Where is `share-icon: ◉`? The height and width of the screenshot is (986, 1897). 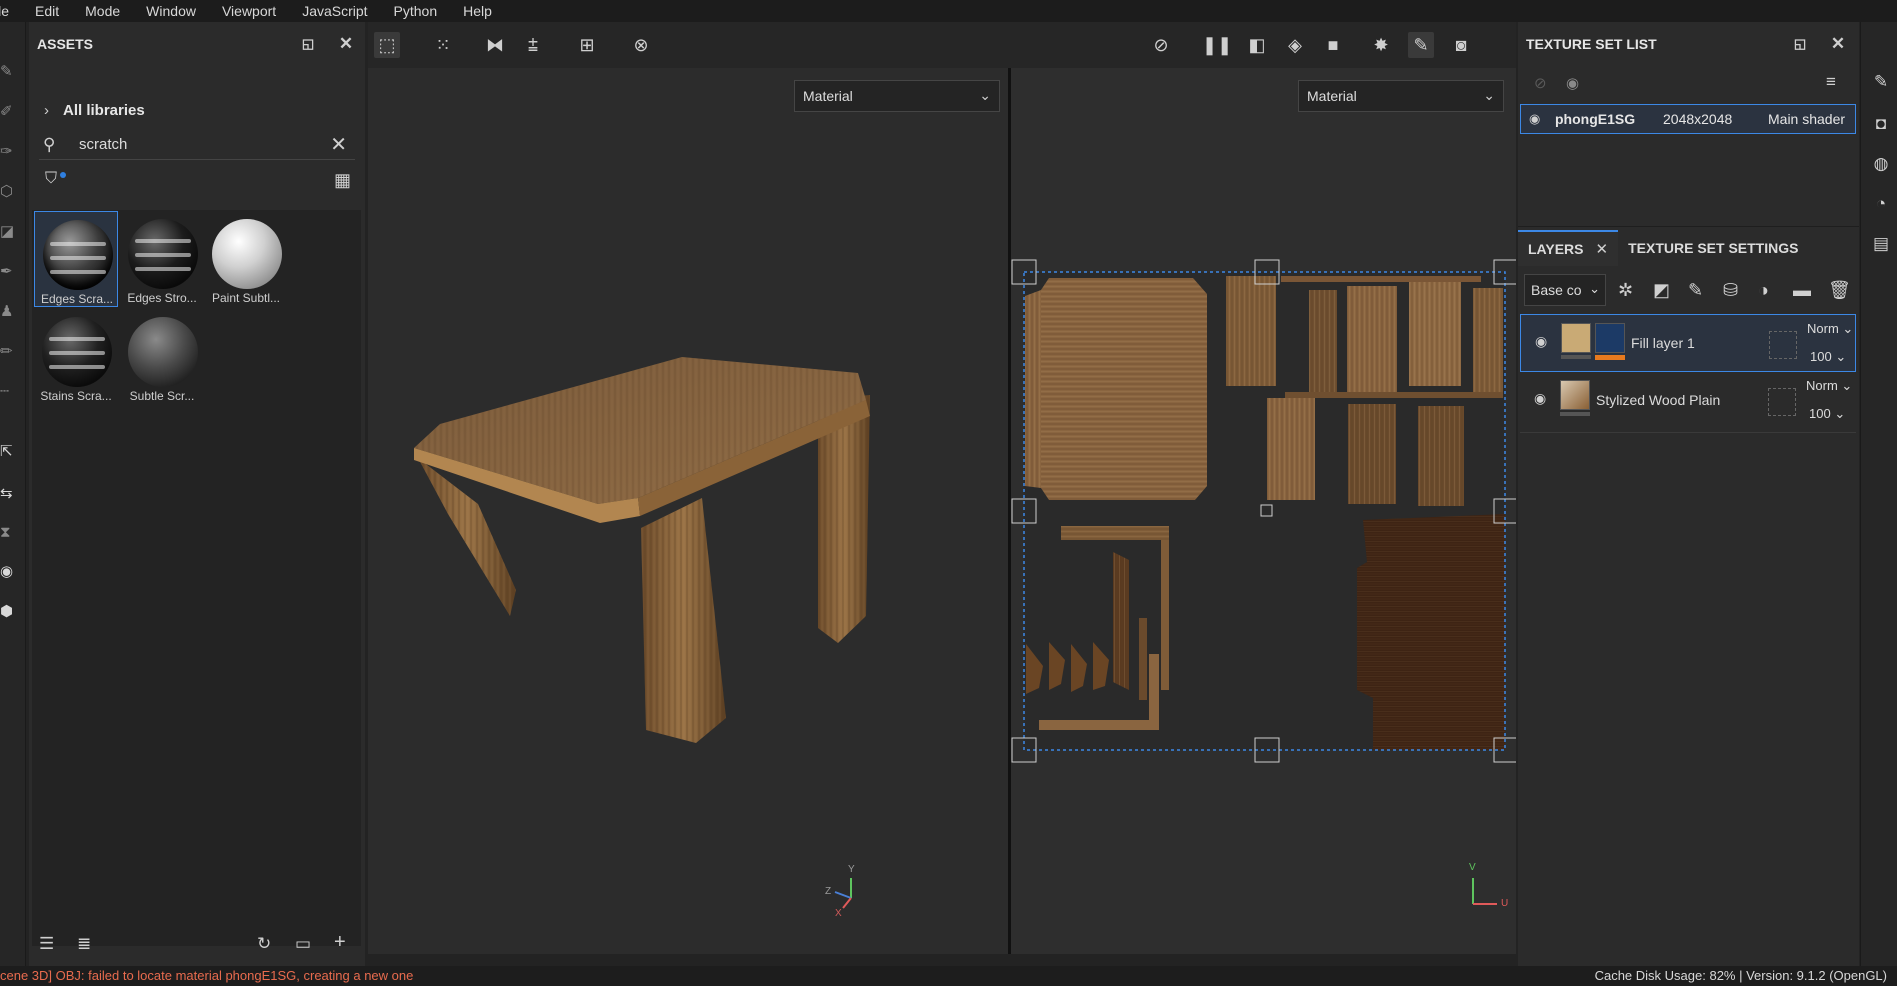 share-icon: ◉ is located at coordinates (11, 573).